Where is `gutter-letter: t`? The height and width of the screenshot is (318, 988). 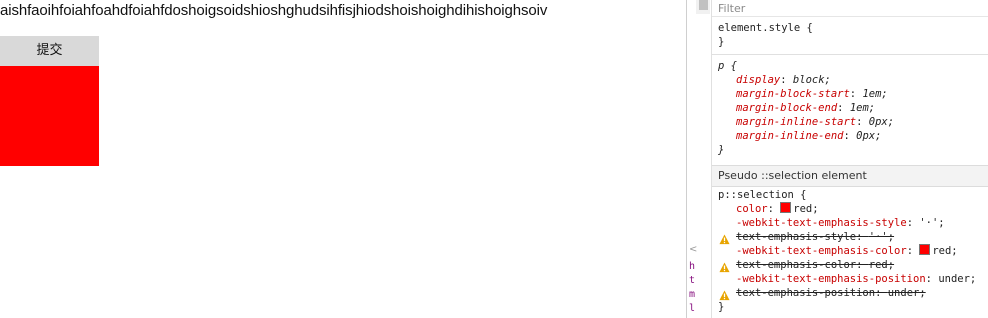
gutter-letter: t is located at coordinates (692, 280).